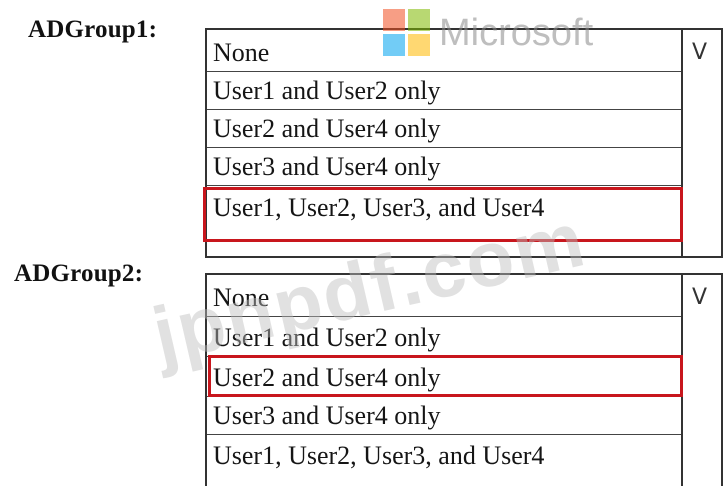  What do you see at coordinates (444, 167) in the screenshot?
I see `adgroup1-option-user3-user4: User3 and User4 only` at bounding box center [444, 167].